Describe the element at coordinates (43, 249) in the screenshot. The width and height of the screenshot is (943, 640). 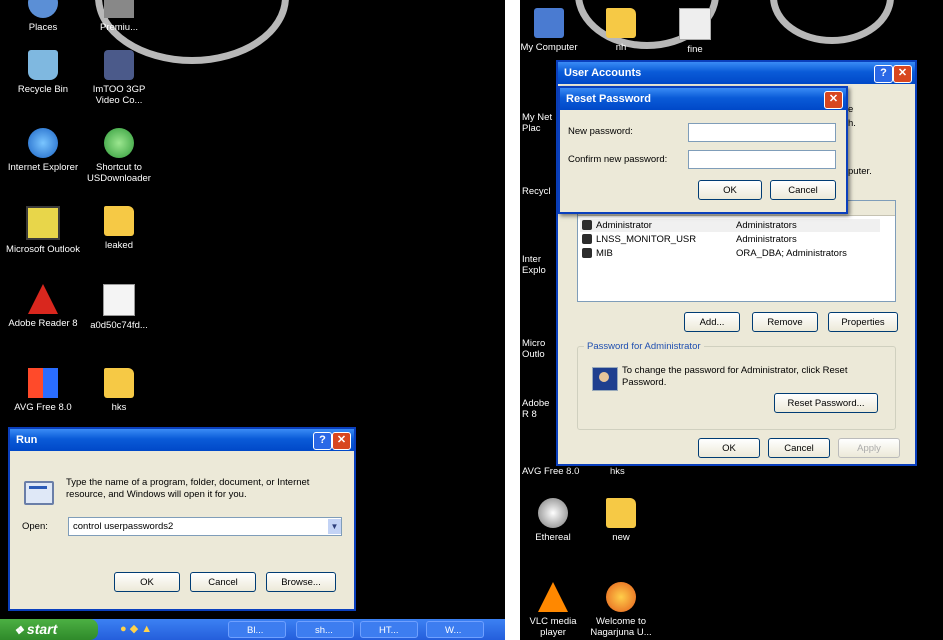
I see `desktop-icon-label: Microsoft Outlook` at that location.